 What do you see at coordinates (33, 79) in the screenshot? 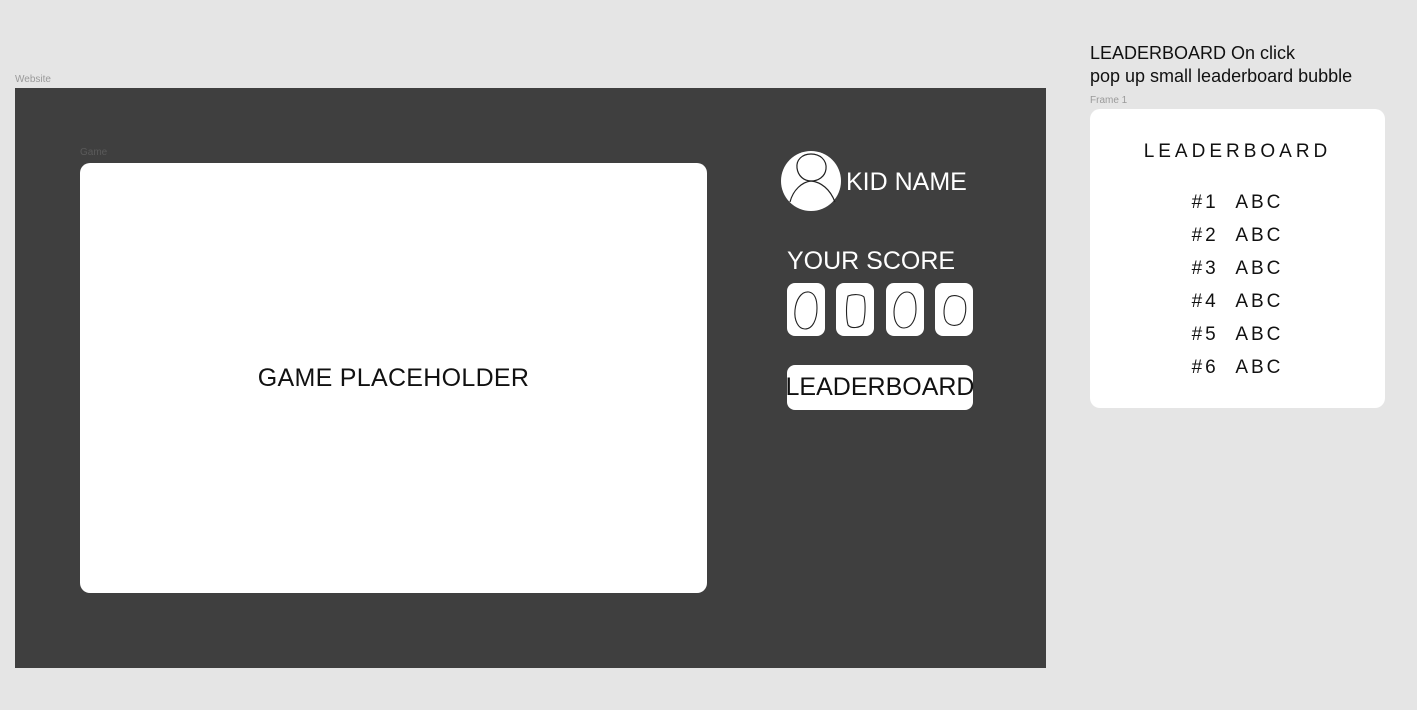
I see `website-frame-label: Website` at bounding box center [33, 79].